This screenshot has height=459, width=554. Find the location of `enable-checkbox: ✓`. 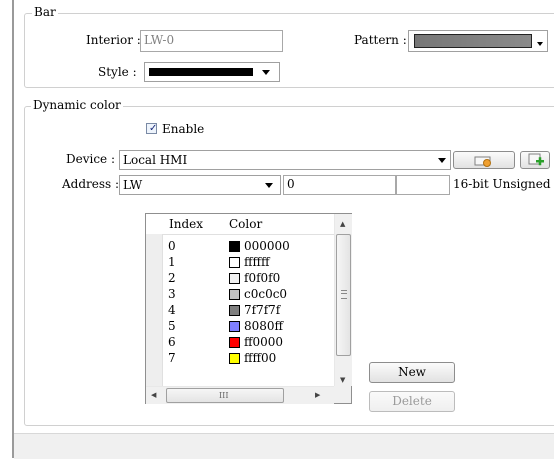

enable-checkbox: ✓ is located at coordinates (151, 128).